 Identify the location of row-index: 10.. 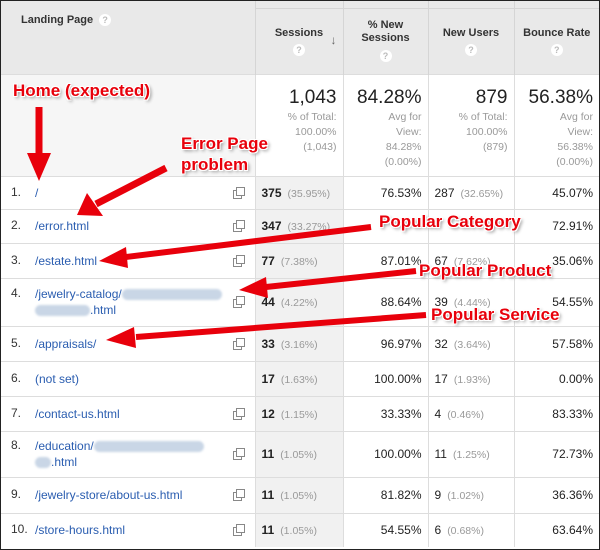
(19, 529).